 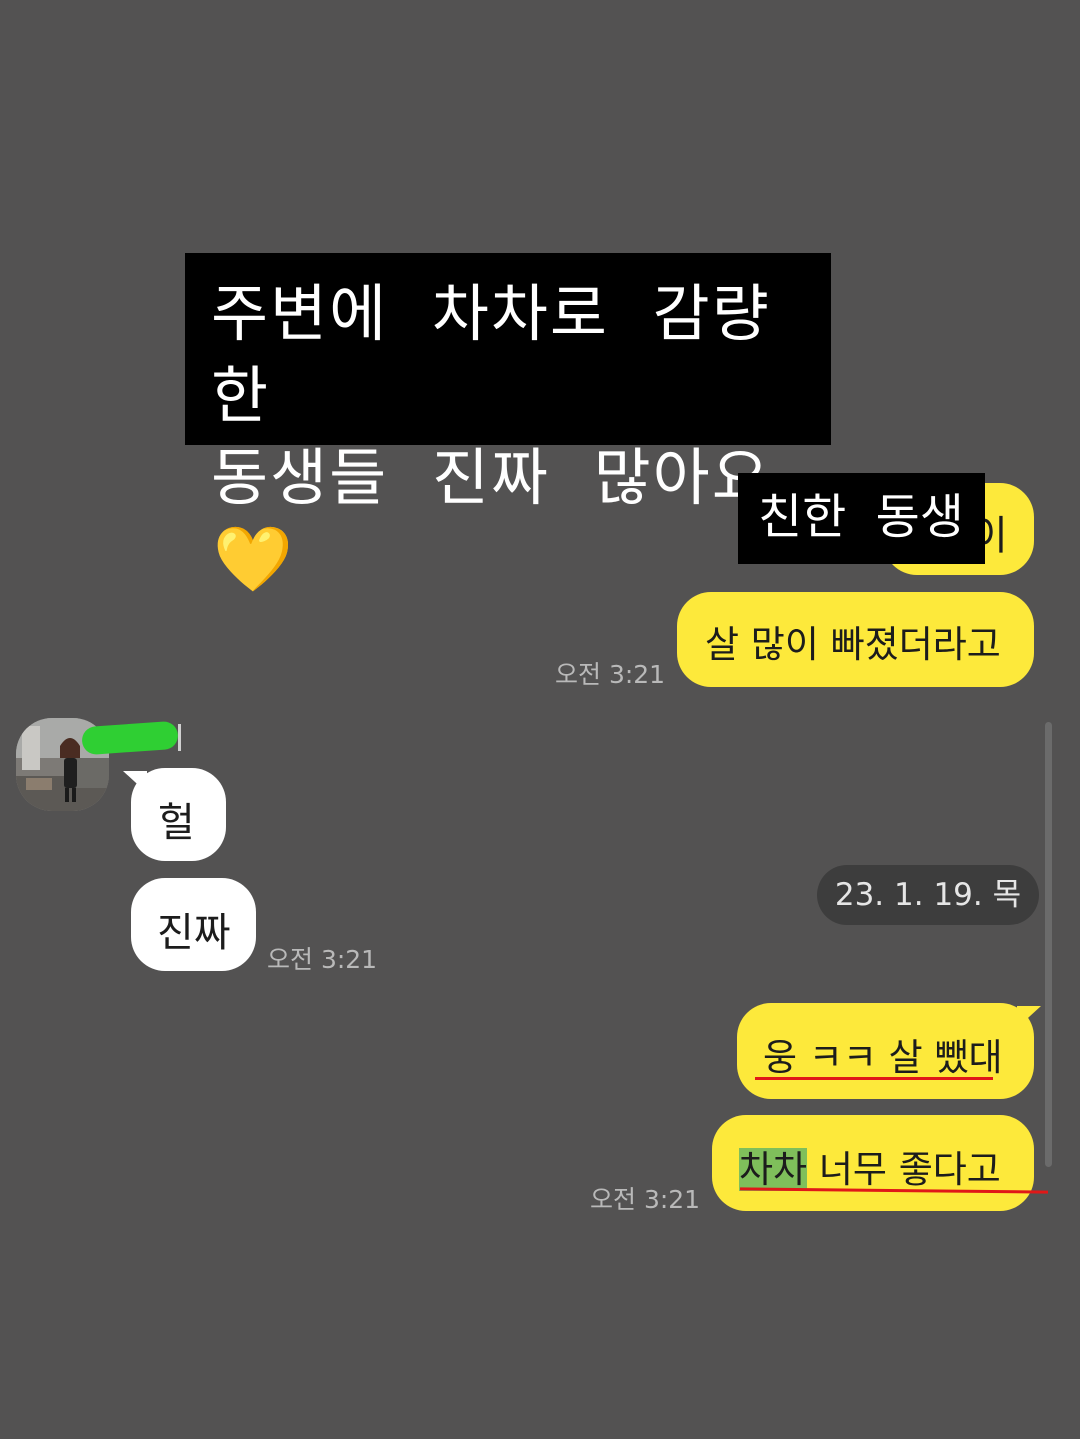 I want to click on caption-line-2: 동생들 진짜 많아요 💛, so click(x=512, y=519).